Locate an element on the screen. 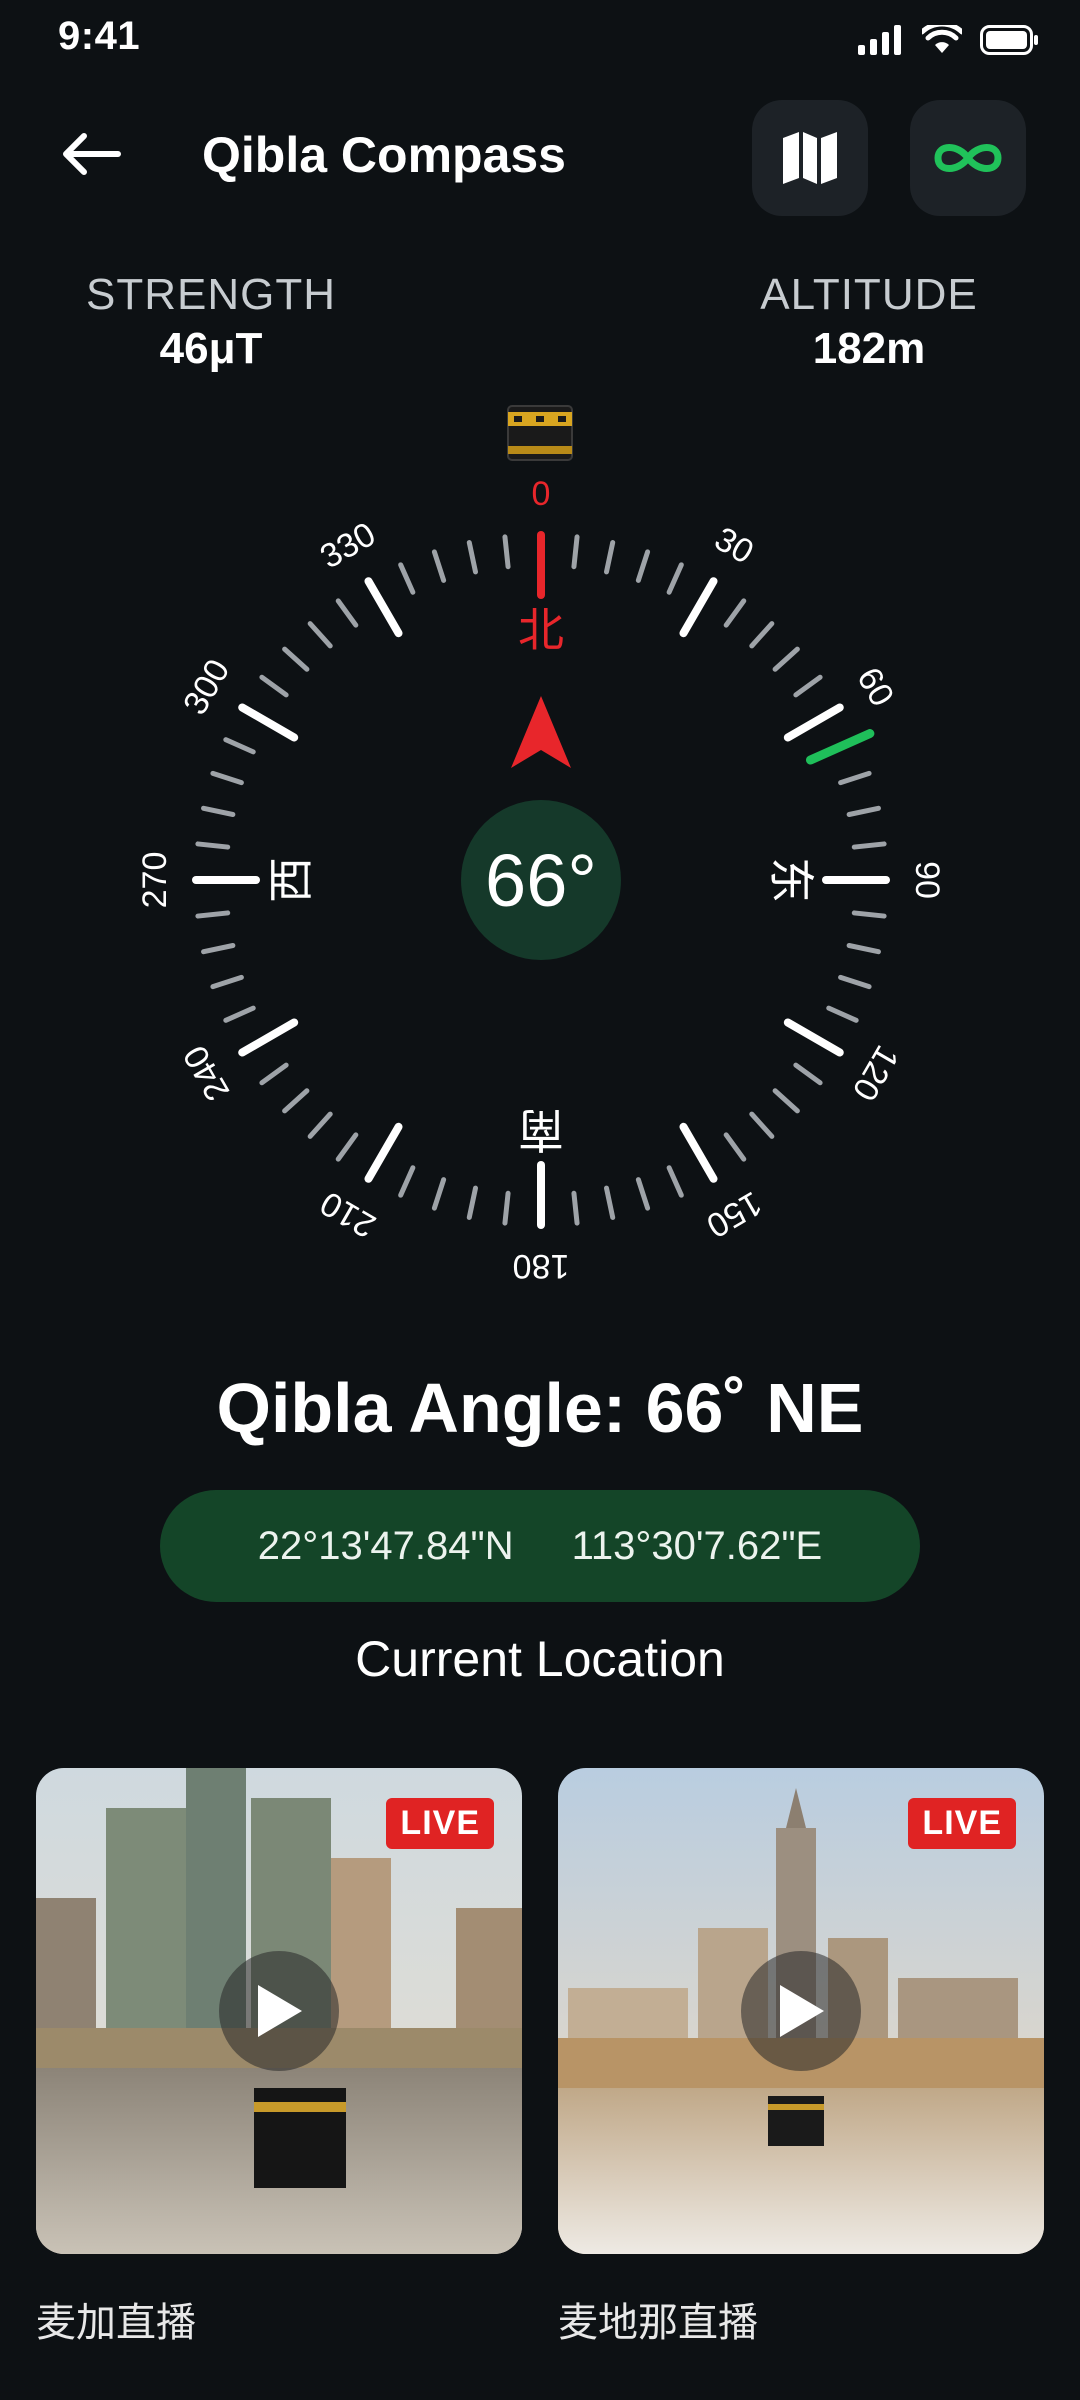 This screenshot has height=2400, width=1080. kaaba-icon is located at coordinates (540, 433).